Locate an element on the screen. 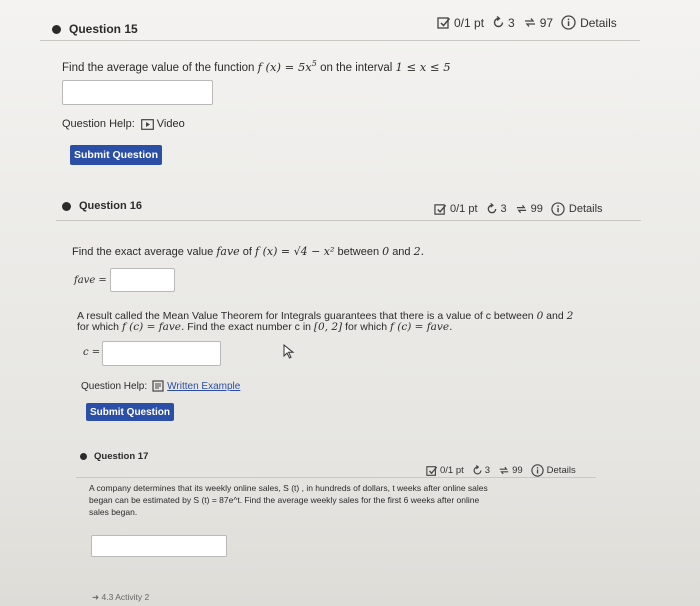  q16-c-label: c = is located at coordinates (92, 352).